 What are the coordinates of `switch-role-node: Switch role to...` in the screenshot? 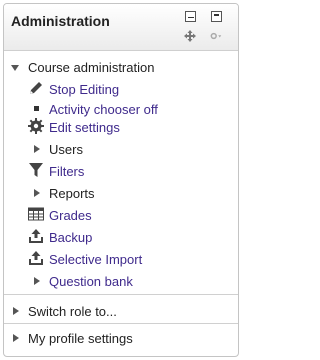 It's located at (121, 311).